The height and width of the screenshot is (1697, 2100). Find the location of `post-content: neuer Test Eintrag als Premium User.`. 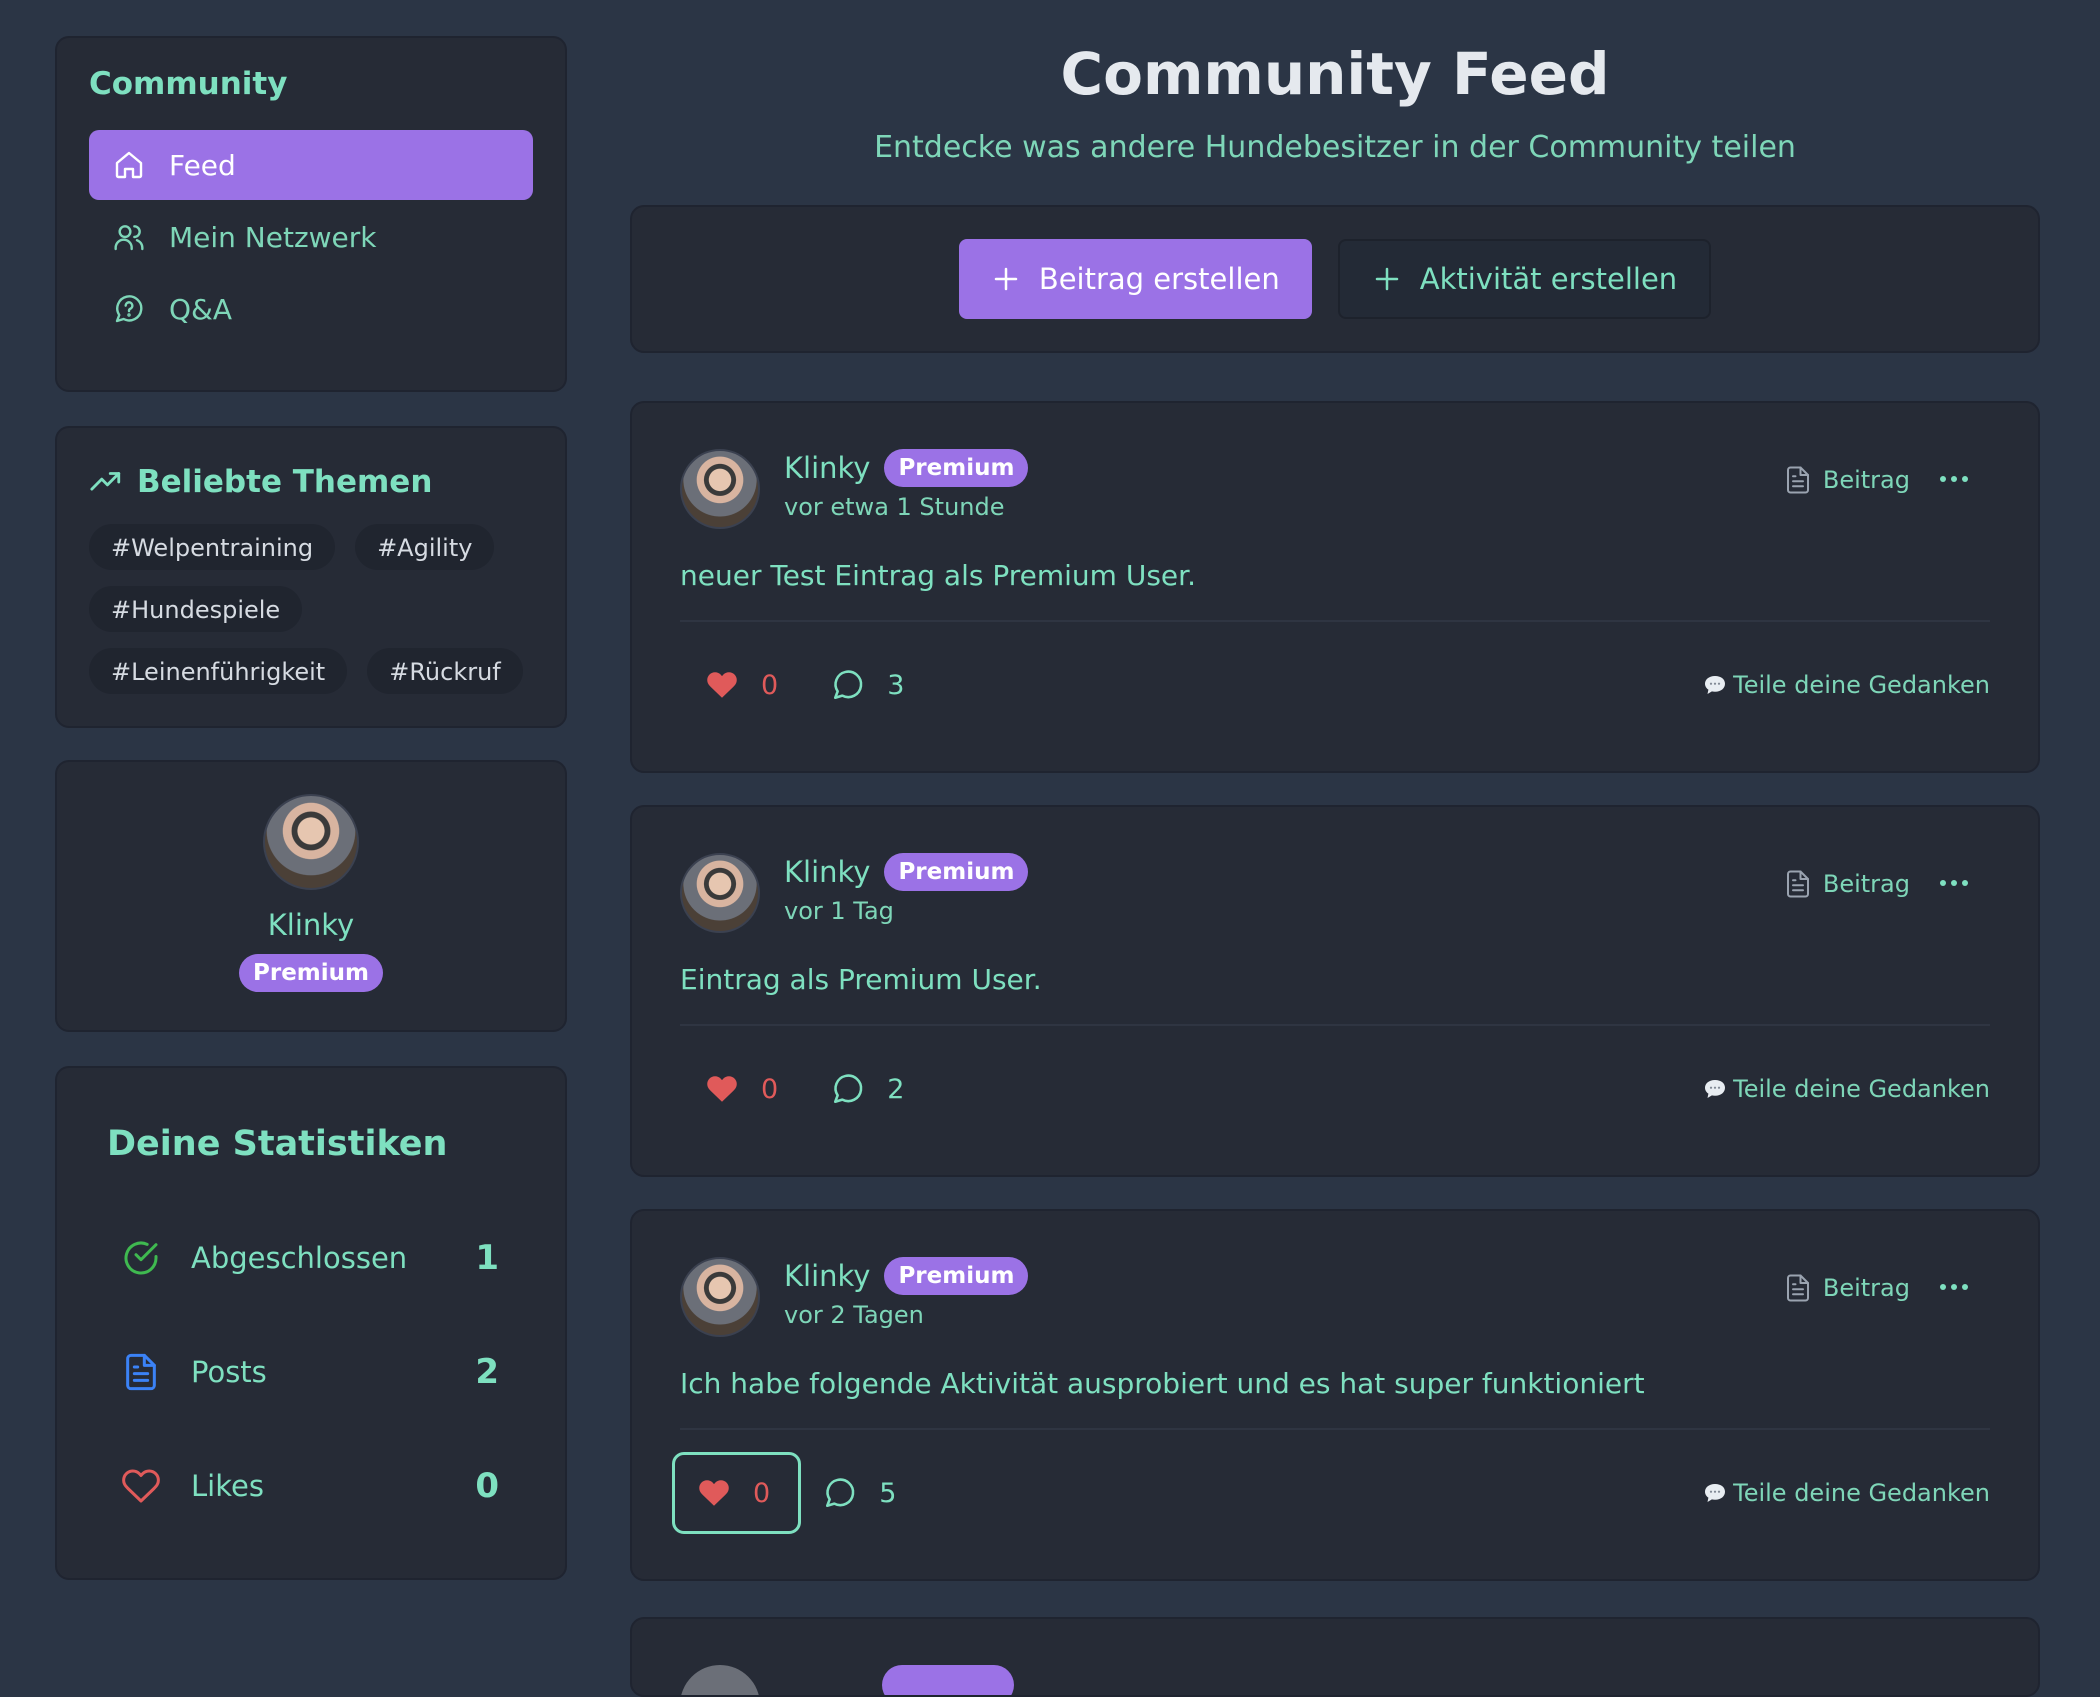

post-content: neuer Test Eintrag als Premium User. is located at coordinates (1335, 590).